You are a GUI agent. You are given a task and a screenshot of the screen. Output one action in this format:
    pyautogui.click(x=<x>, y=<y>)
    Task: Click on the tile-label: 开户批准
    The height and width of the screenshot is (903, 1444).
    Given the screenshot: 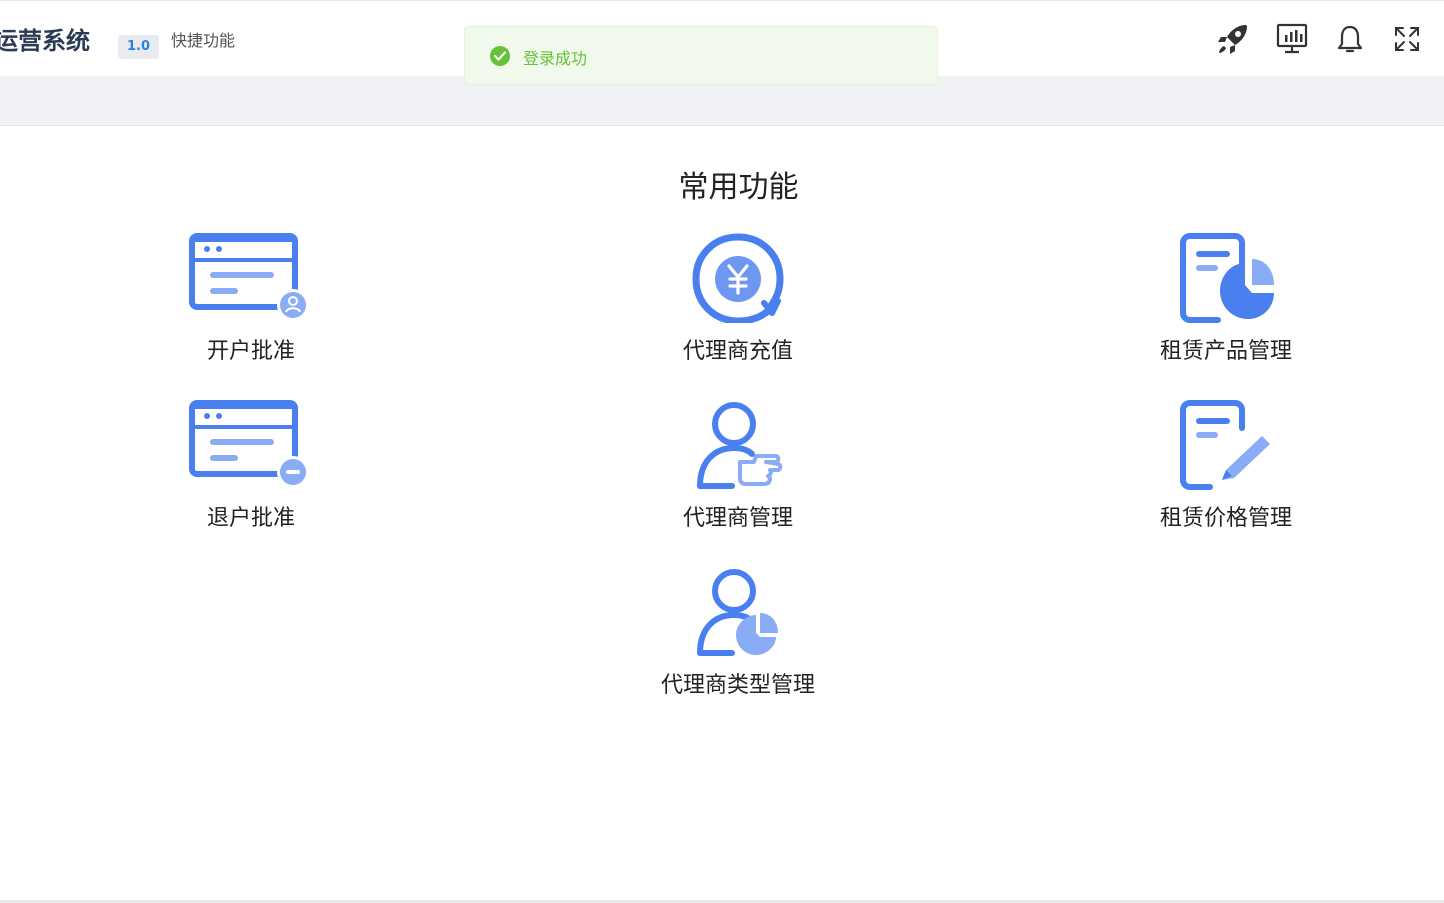 What is the action you would take?
    pyautogui.click(x=250, y=351)
    